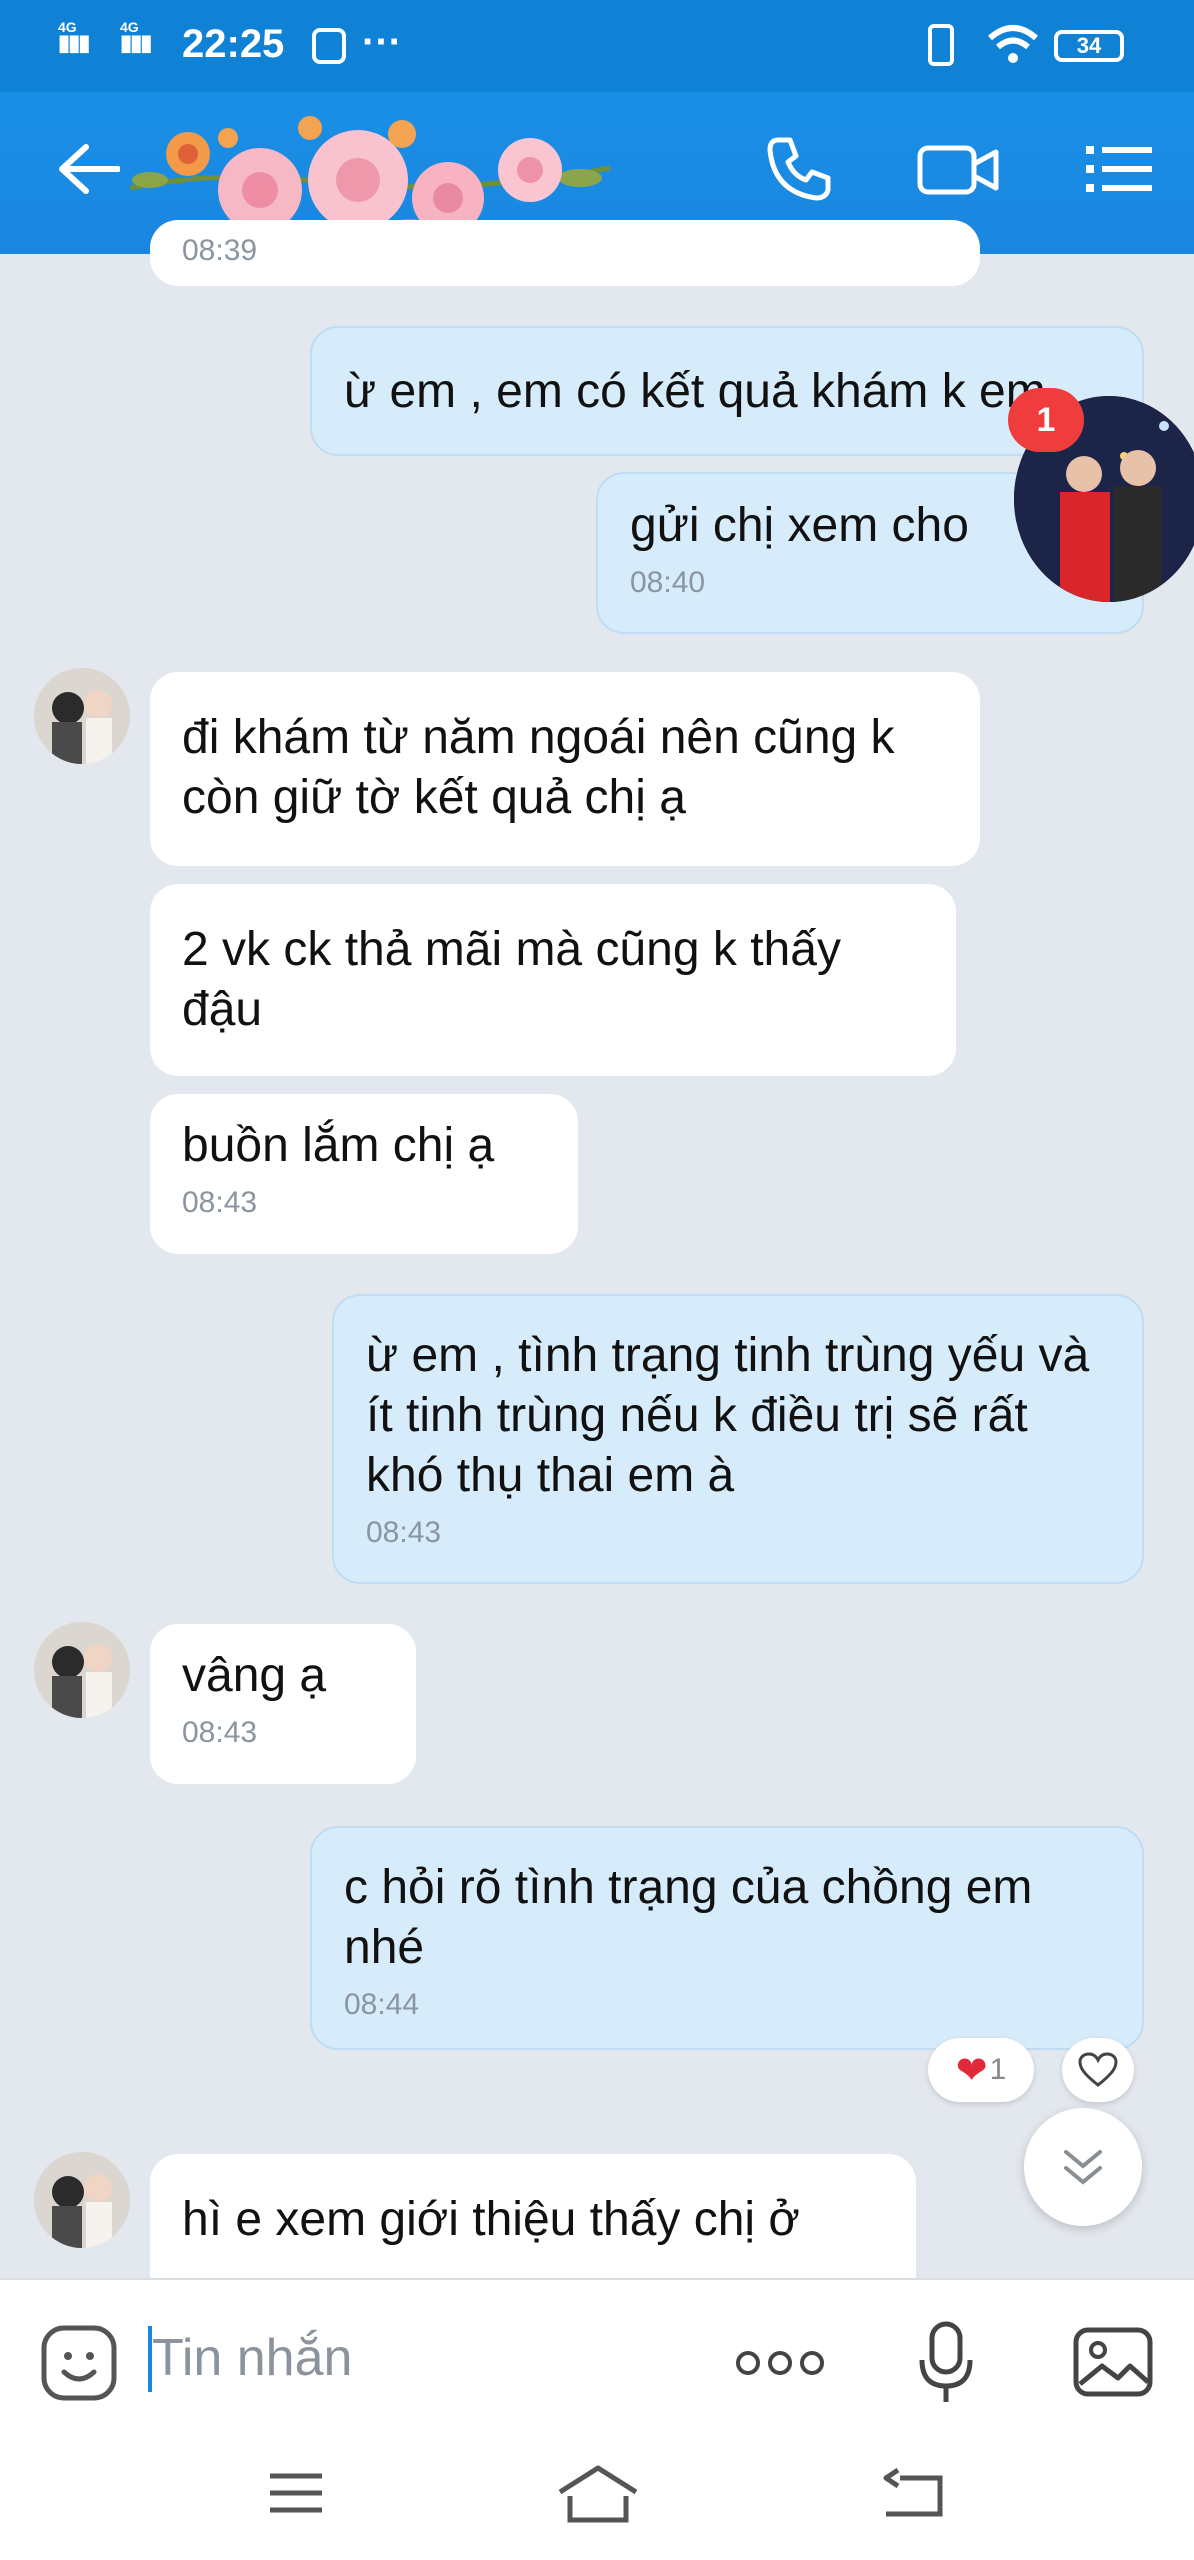 The height and width of the screenshot is (2560, 1194). I want to click on message-input-bar: Tin nhắn, so click(597, 2358).